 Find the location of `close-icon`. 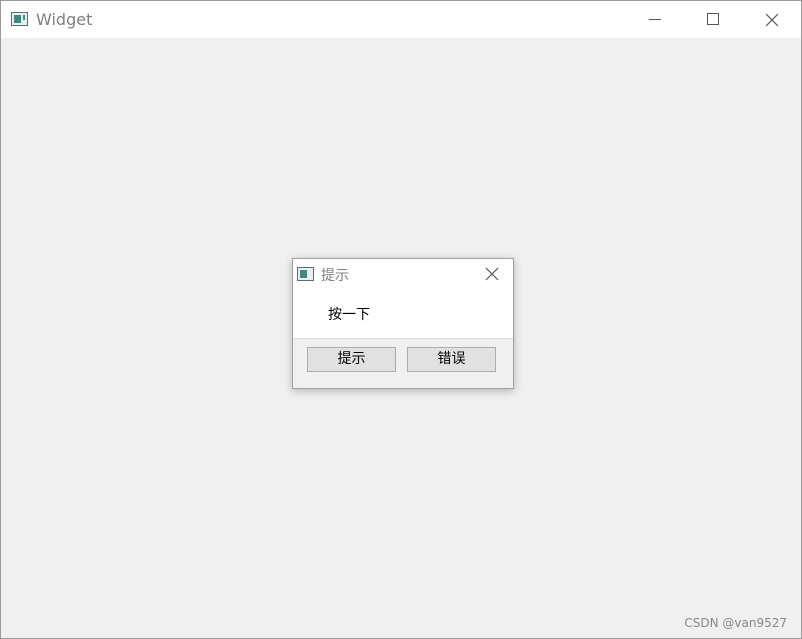

close-icon is located at coordinates (772, 20).